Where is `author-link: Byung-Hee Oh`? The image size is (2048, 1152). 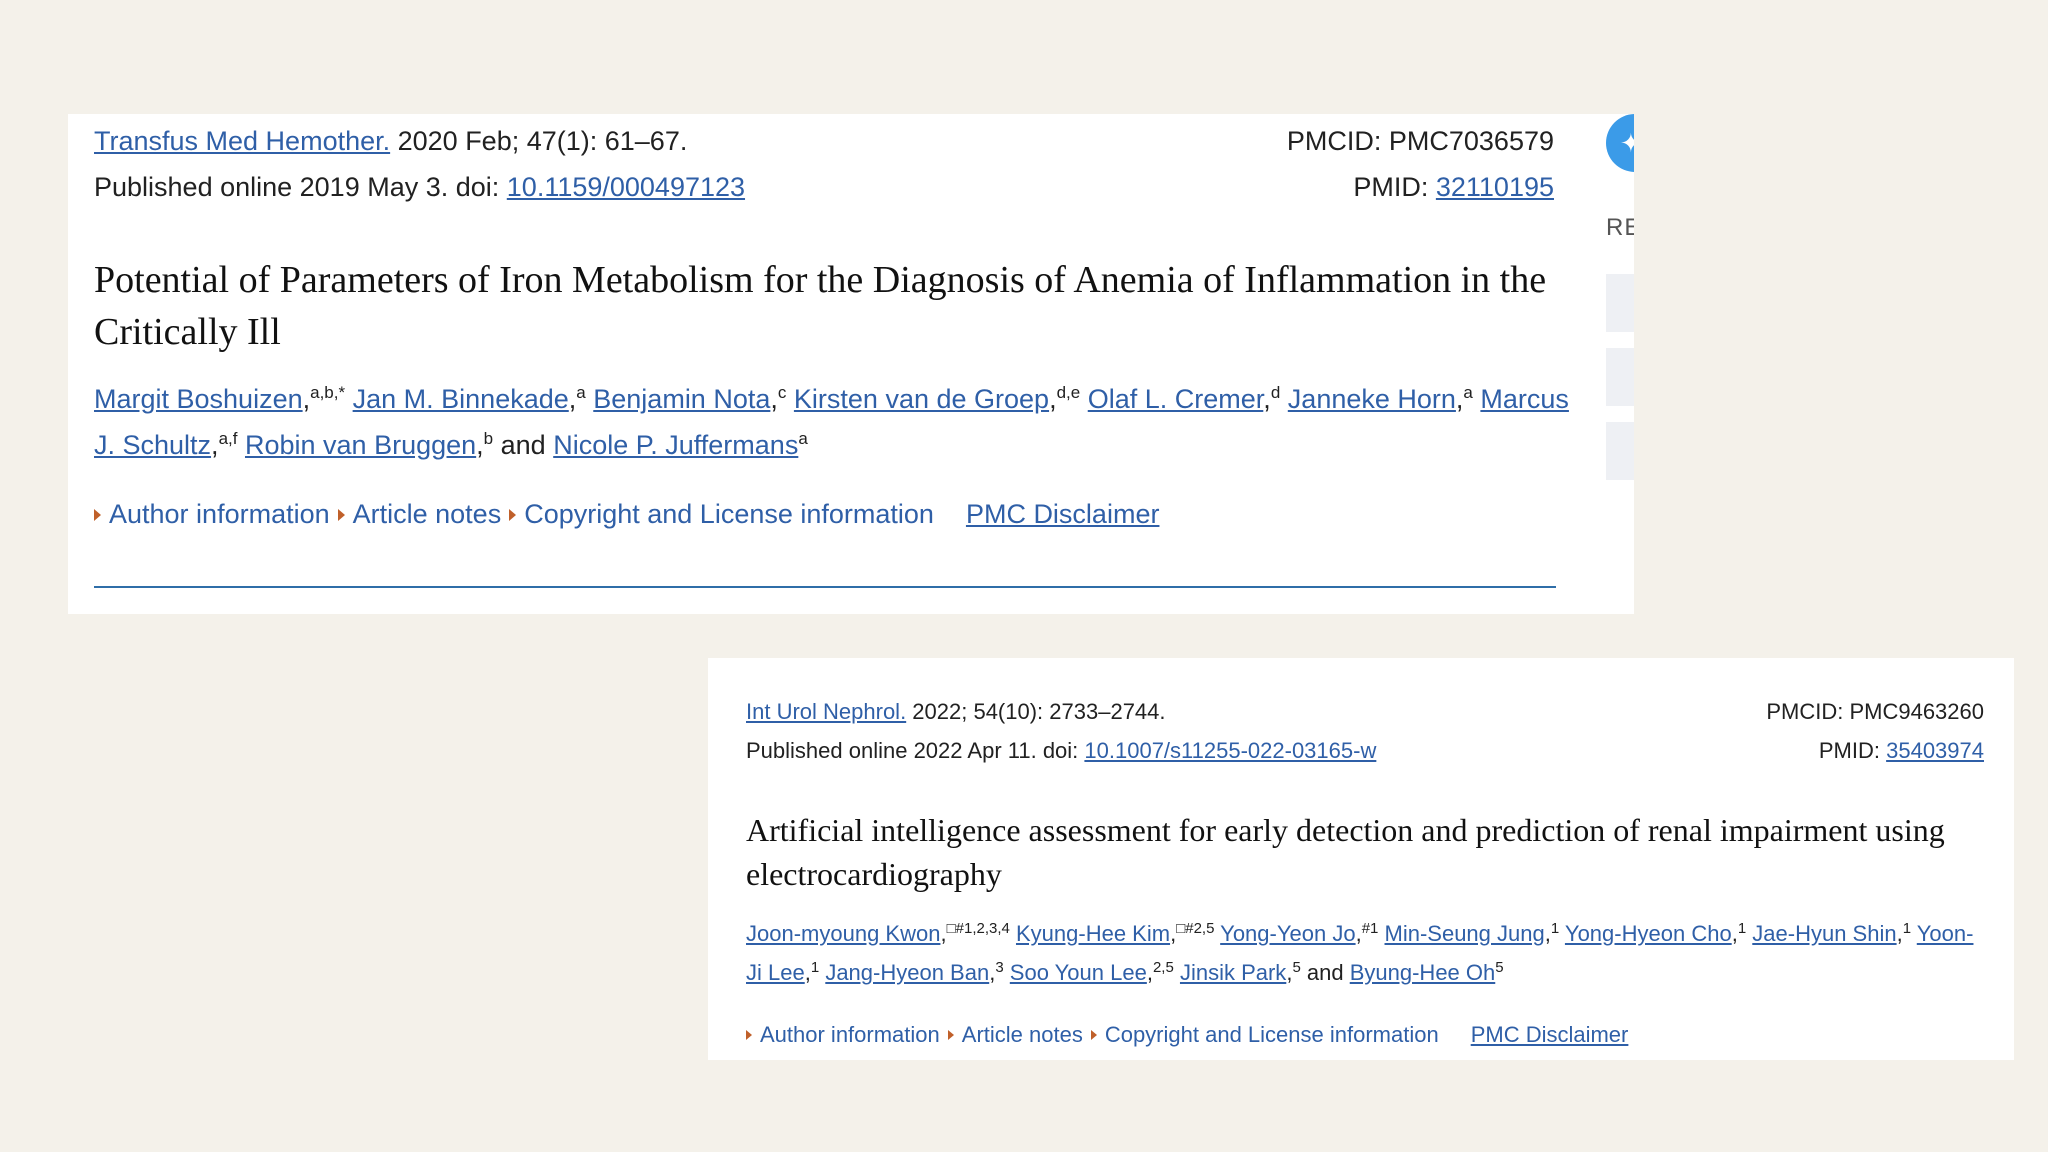
author-link: Byung-Hee Oh is located at coordinates (1423, 972).